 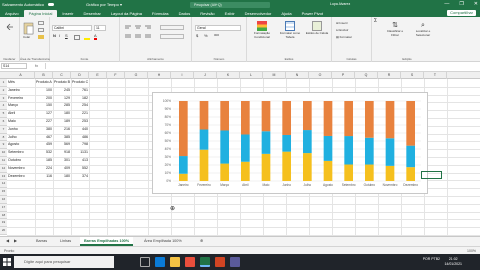 What do you see at coordinates (375, 21) in the screenshot?
I see `autosum-icon: Σ` at bounding box center [375, 21].